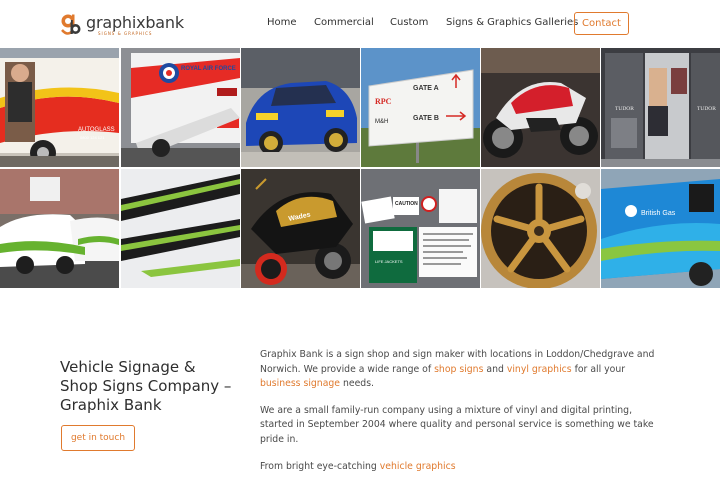  Describe the element at coordinates (71, 24) in the screenshot. I see `logo-mark-icon` at that location.